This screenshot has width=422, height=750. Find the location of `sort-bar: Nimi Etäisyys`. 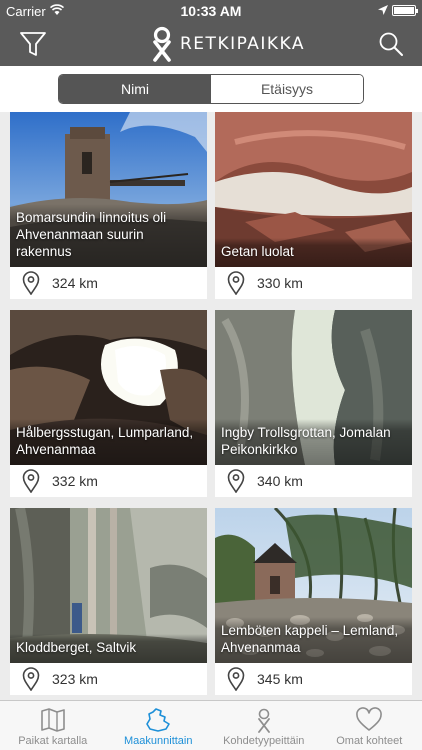

sort-bar: Nimi Etäisyys is located at coordinates (211, 89).